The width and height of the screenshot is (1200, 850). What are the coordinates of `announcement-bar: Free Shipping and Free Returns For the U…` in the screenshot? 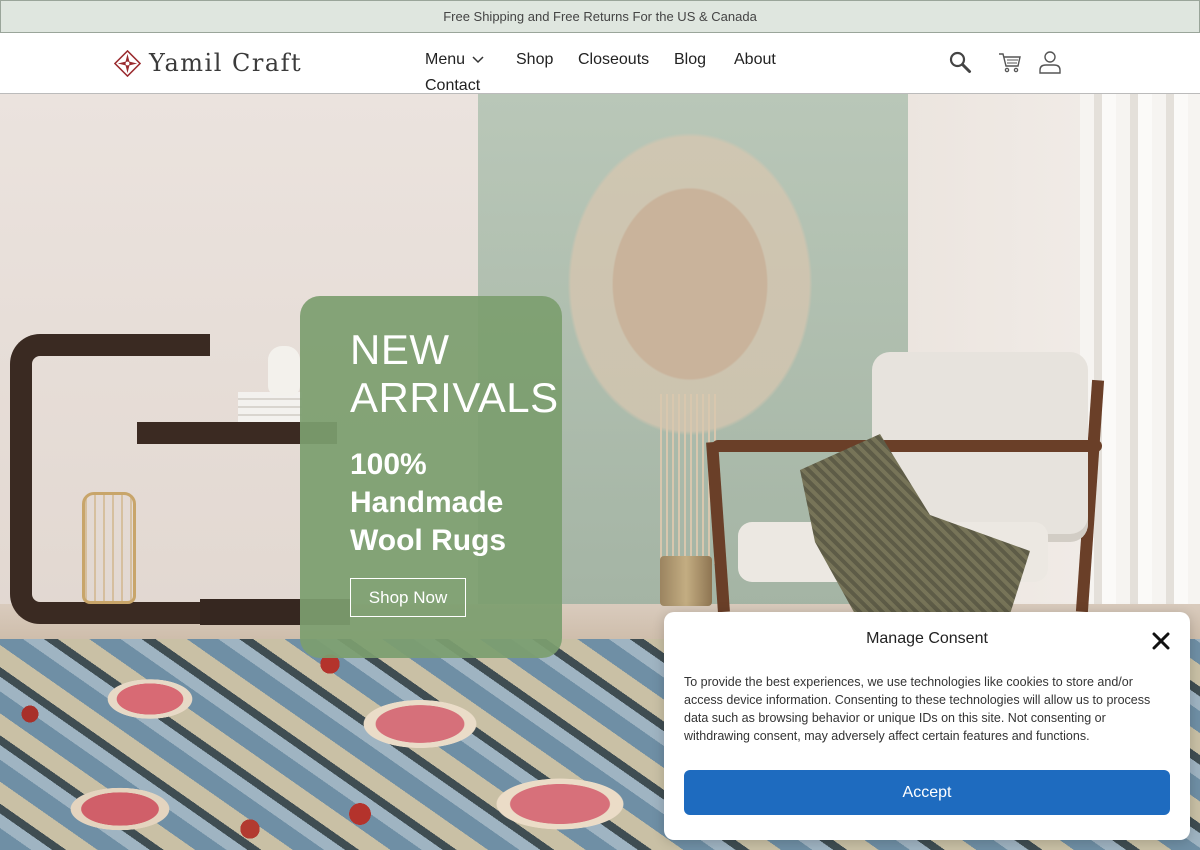 It's located at (600, 16).